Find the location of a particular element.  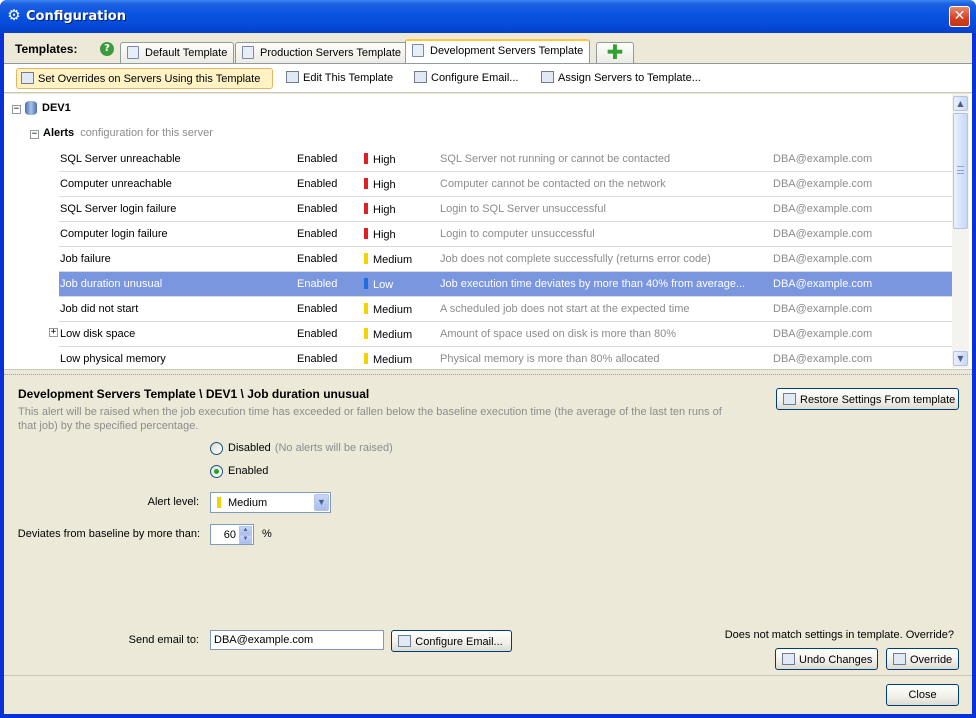

templates-label: Templates: is located at coordinates (46, 49).